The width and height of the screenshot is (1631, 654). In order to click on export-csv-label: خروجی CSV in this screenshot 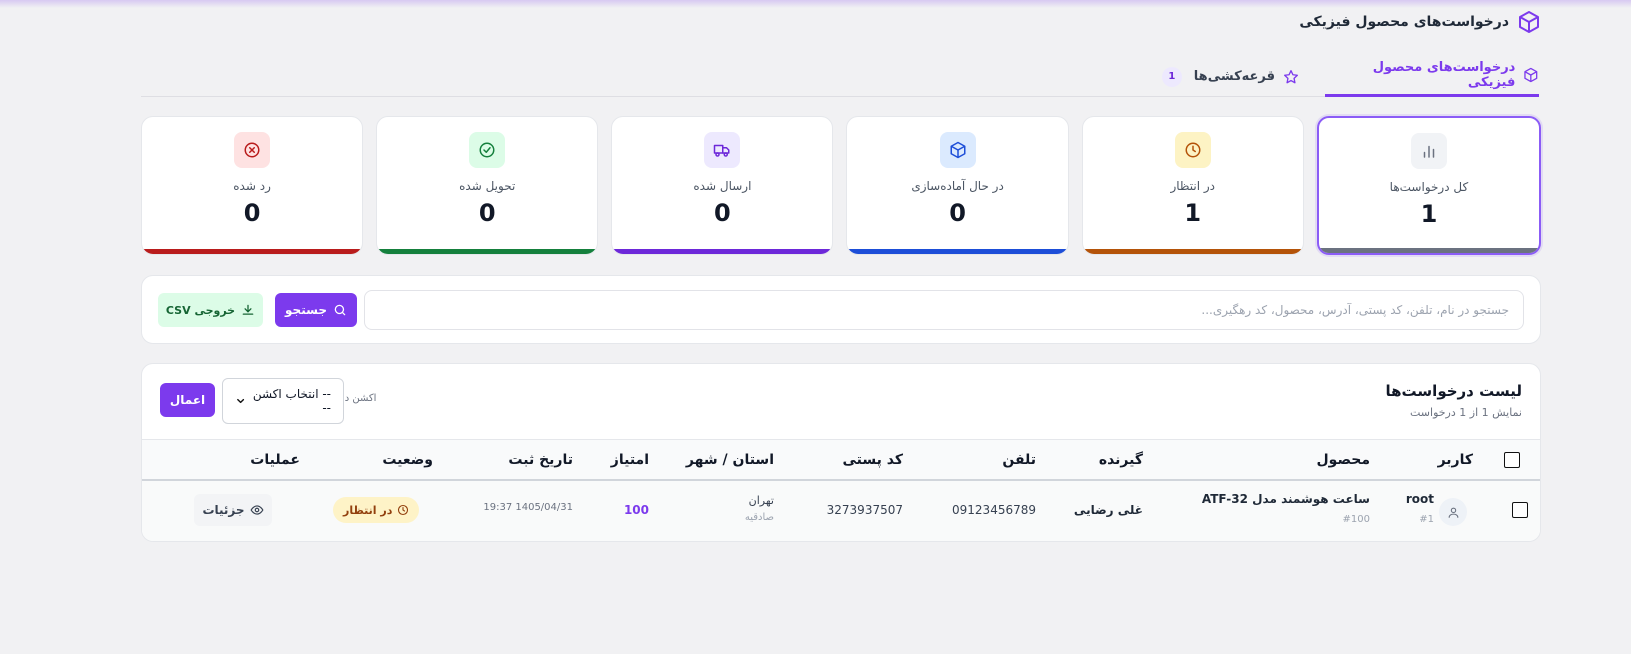, I will do `click(200, 310)`.